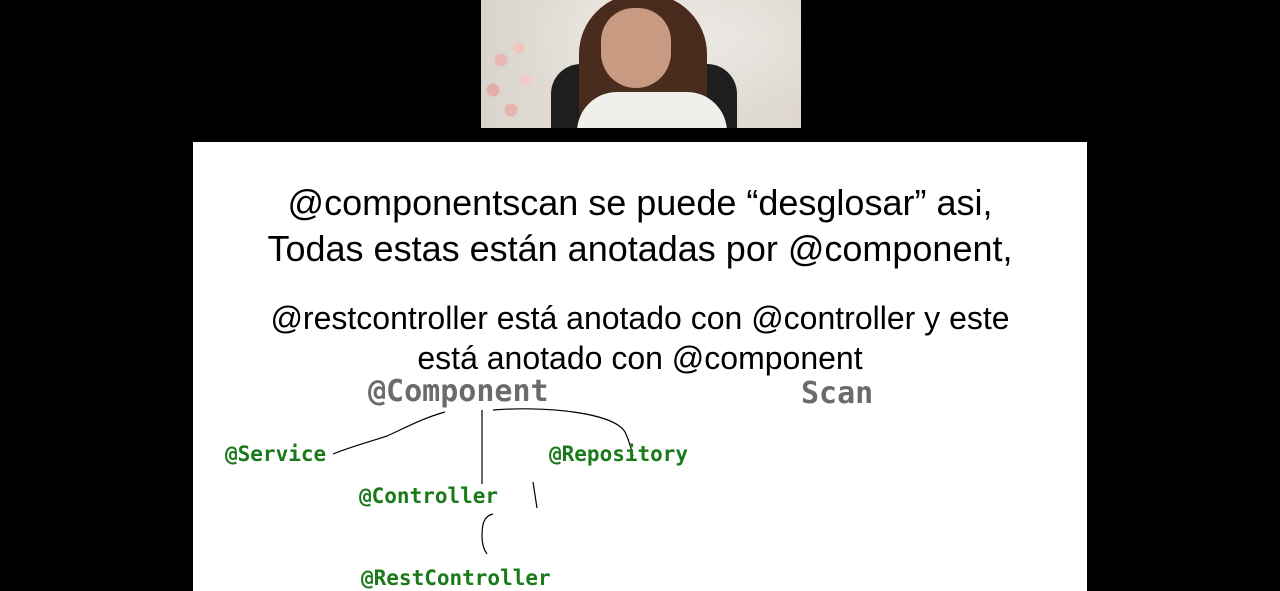 Image resolution: width=1280 pixels, height=591 pixels. What do you see at coordinates (636, 48) in the screenshot?
I see `presenter-face` at bounding box center [636, 48].